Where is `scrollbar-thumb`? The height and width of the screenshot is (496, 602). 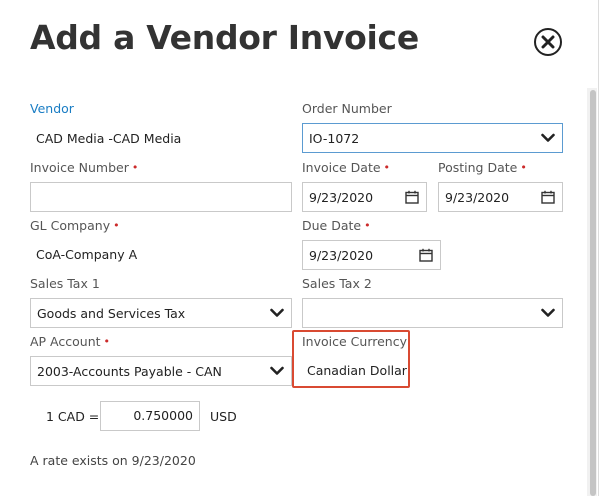 scrollbar-thumb is located at coordinates (593, 293).